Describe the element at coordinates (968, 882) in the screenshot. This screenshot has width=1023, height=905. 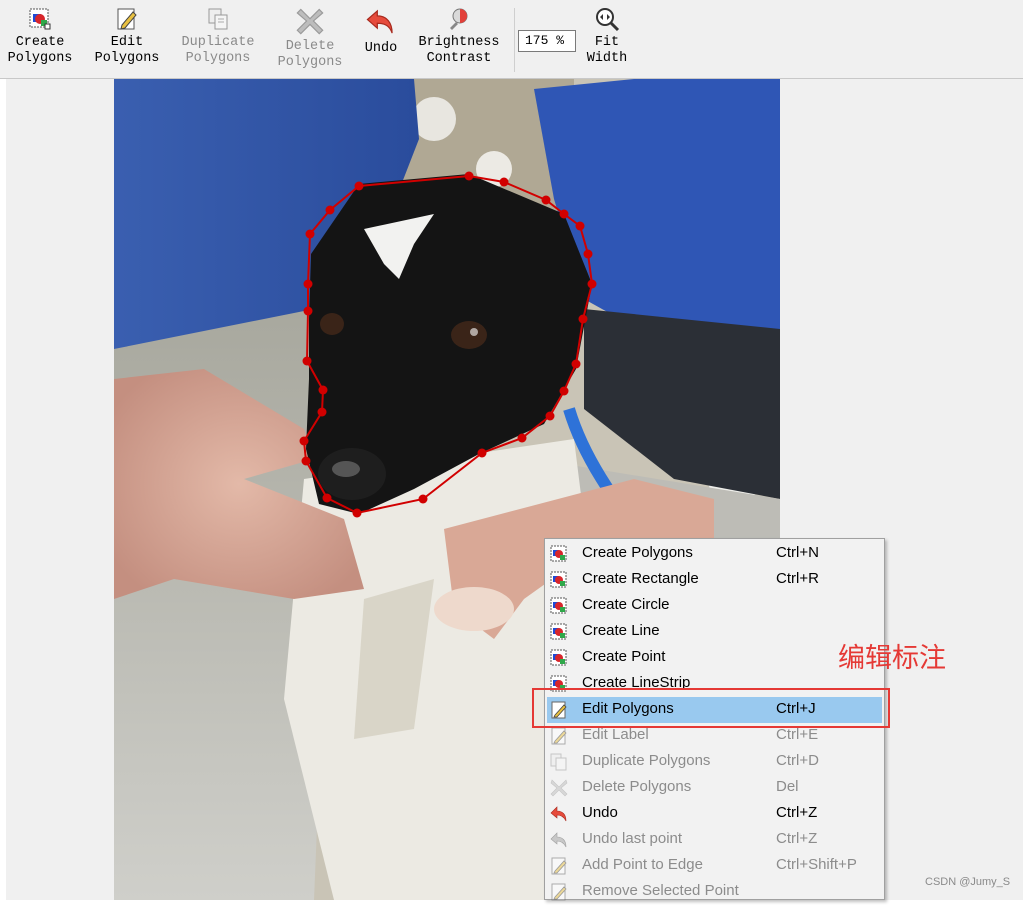
I see `watermark: CSDN @Jumy_S` at that location.